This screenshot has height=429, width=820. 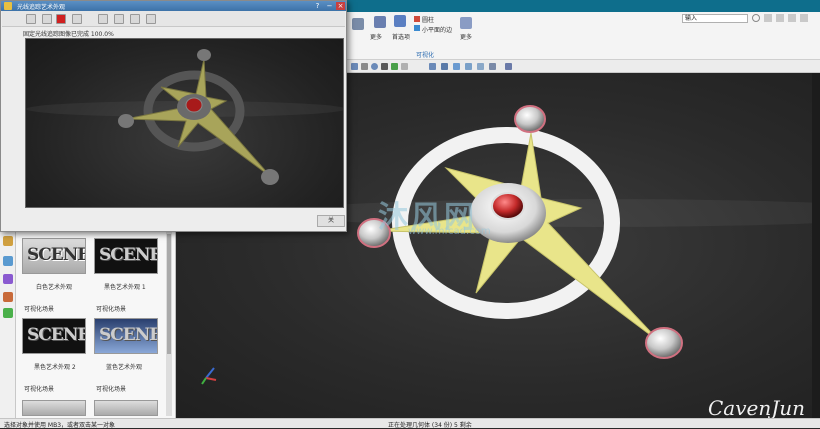 I want to click on window-controls, so click(x=789, y=18).